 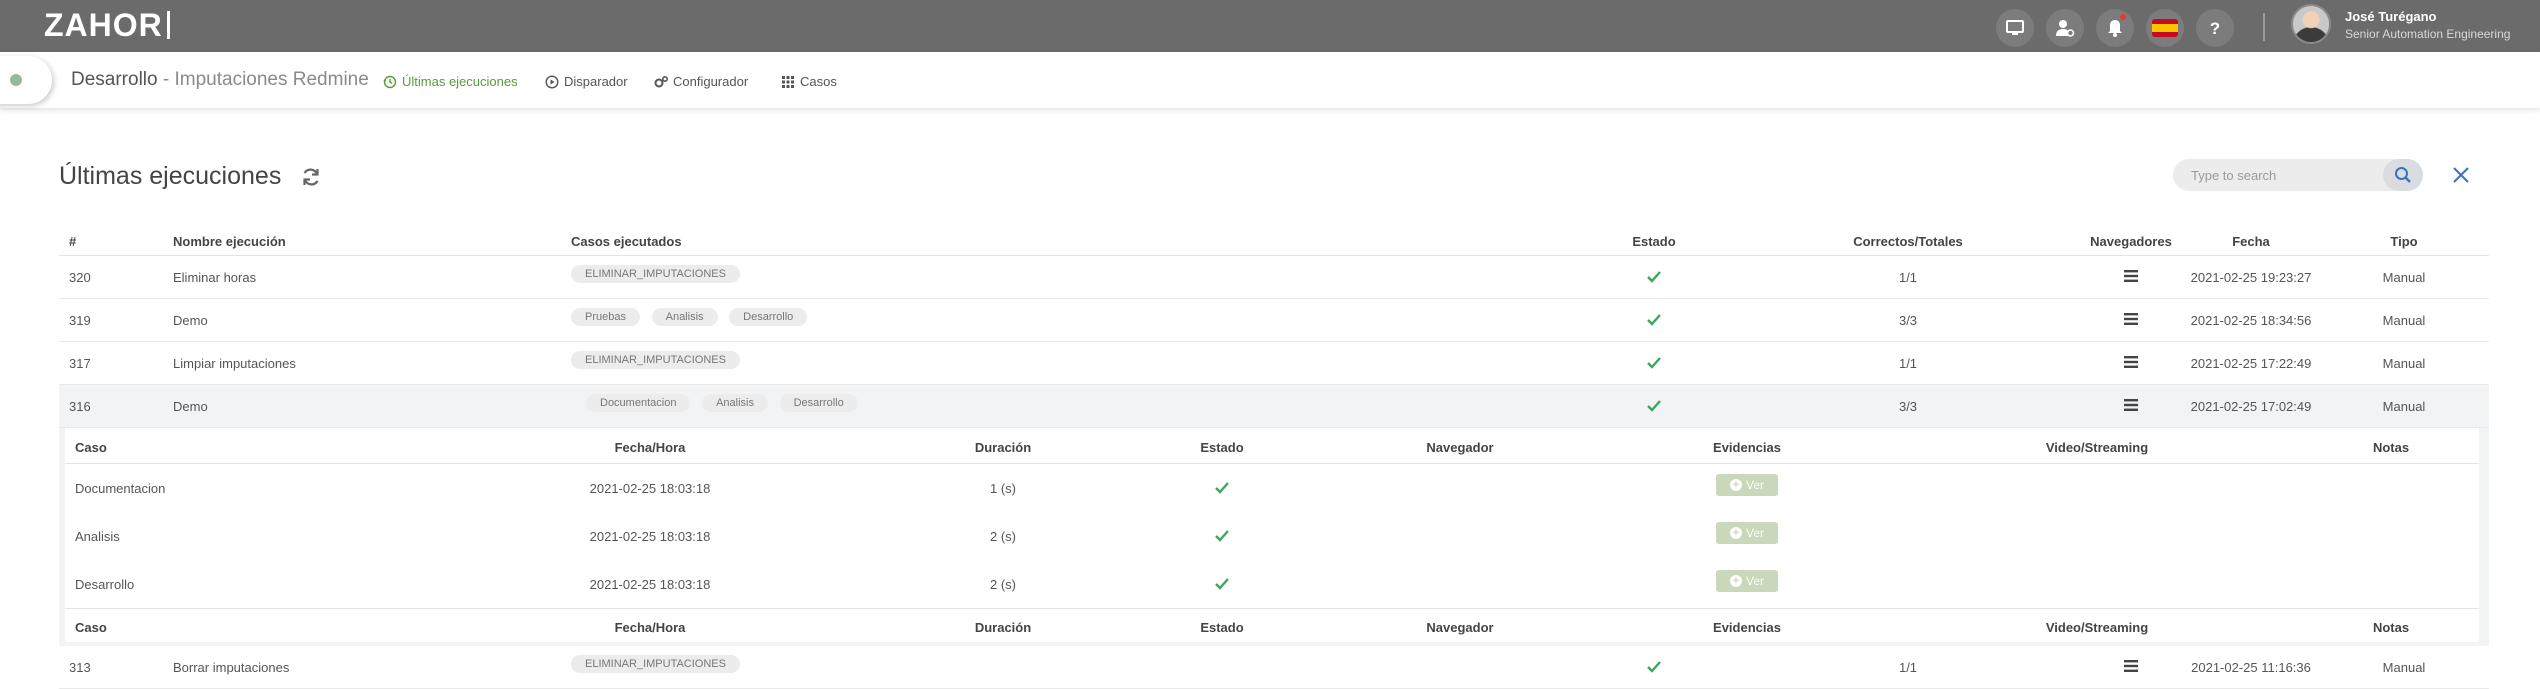 I want to click on avatar, so click(x=2311, y=24).